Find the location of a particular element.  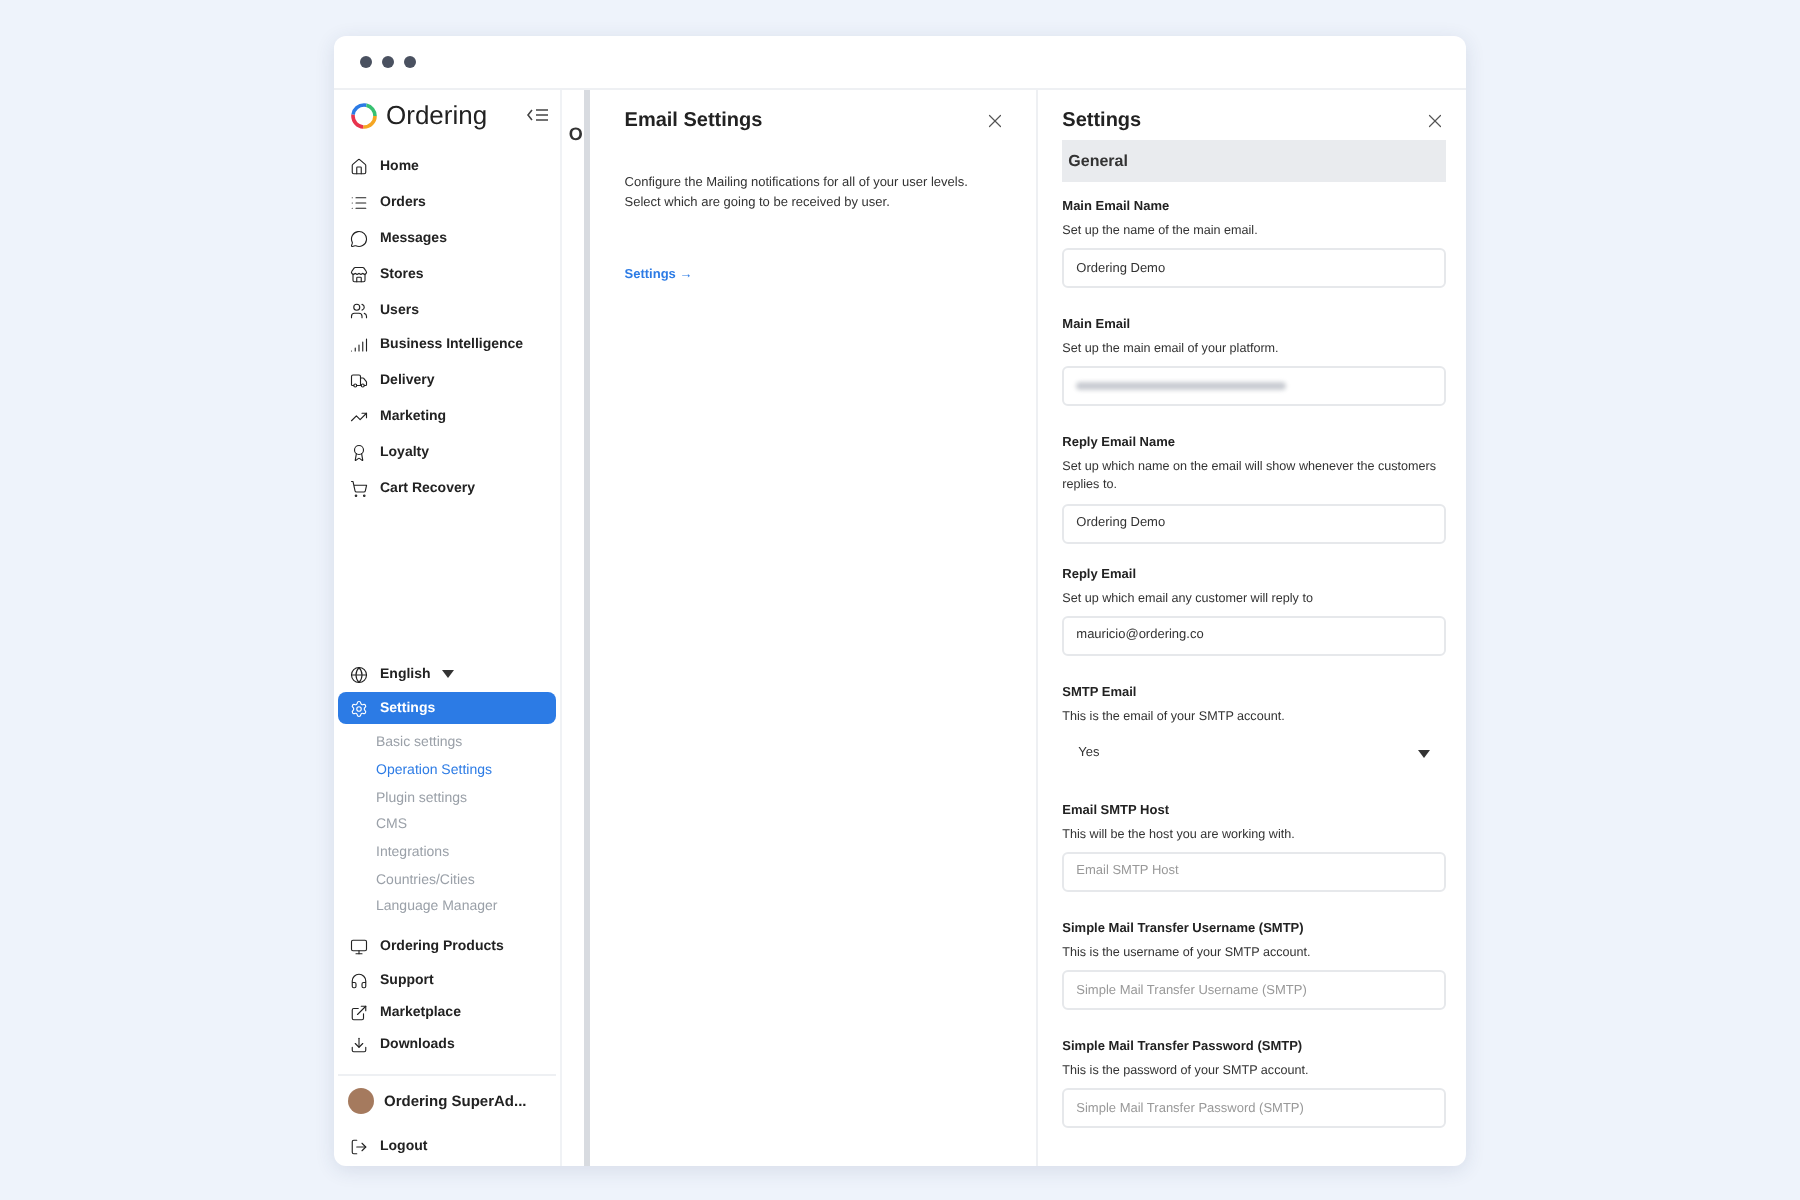

award-icon is located at coordinates (359, 452).